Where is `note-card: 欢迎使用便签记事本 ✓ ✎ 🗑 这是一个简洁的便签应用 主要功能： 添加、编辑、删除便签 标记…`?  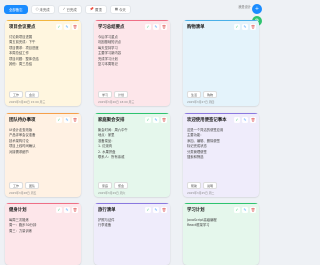
note-card: 欢迎使用便签记事本 ✓ ✎ 🗑 这是一个简洁的便签应用 主要功能： 添加、编辑、删除便签 标记… is located at coordinates (221, 155).